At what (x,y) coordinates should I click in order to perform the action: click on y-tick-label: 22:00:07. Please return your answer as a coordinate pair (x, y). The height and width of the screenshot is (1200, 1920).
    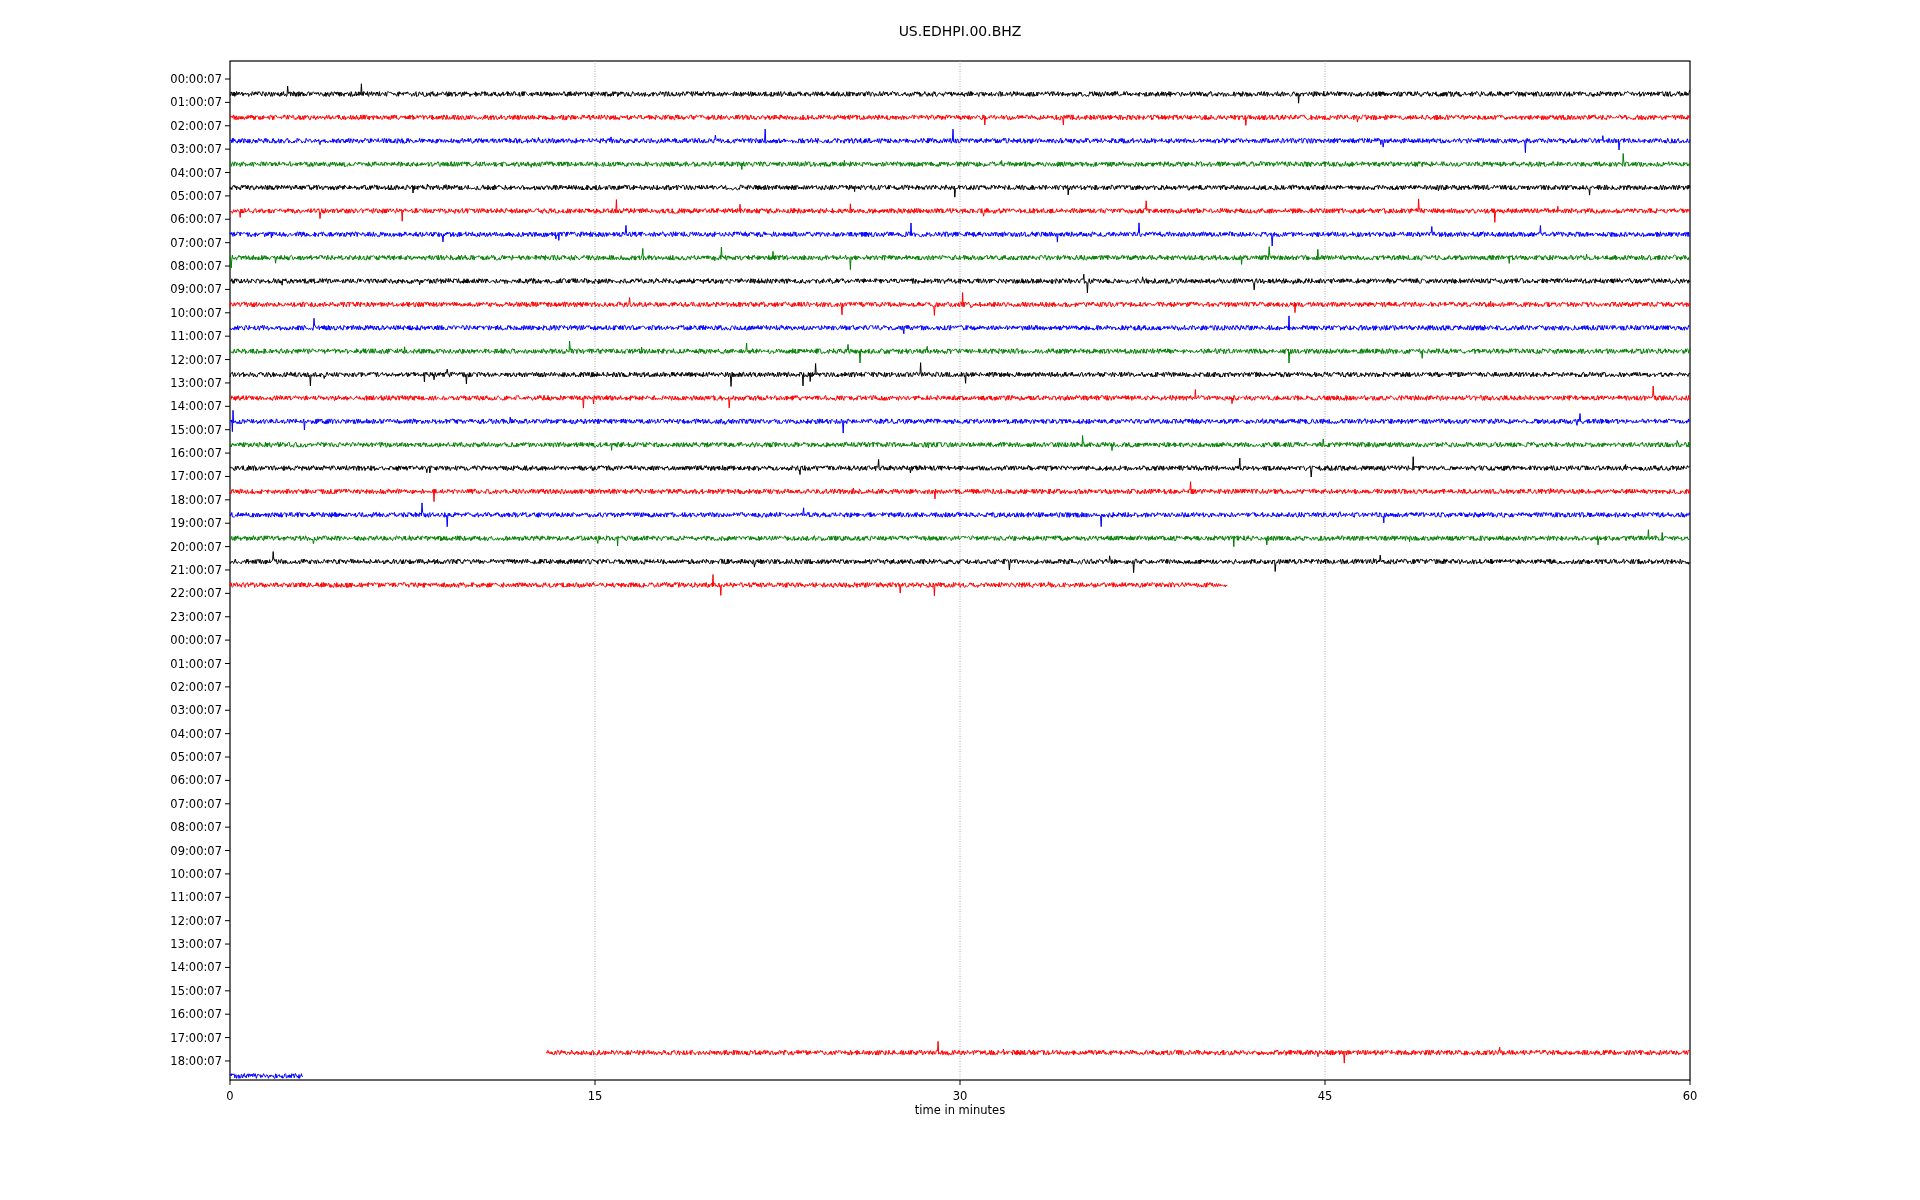
    Looking at the image, I should click on (196, 593).